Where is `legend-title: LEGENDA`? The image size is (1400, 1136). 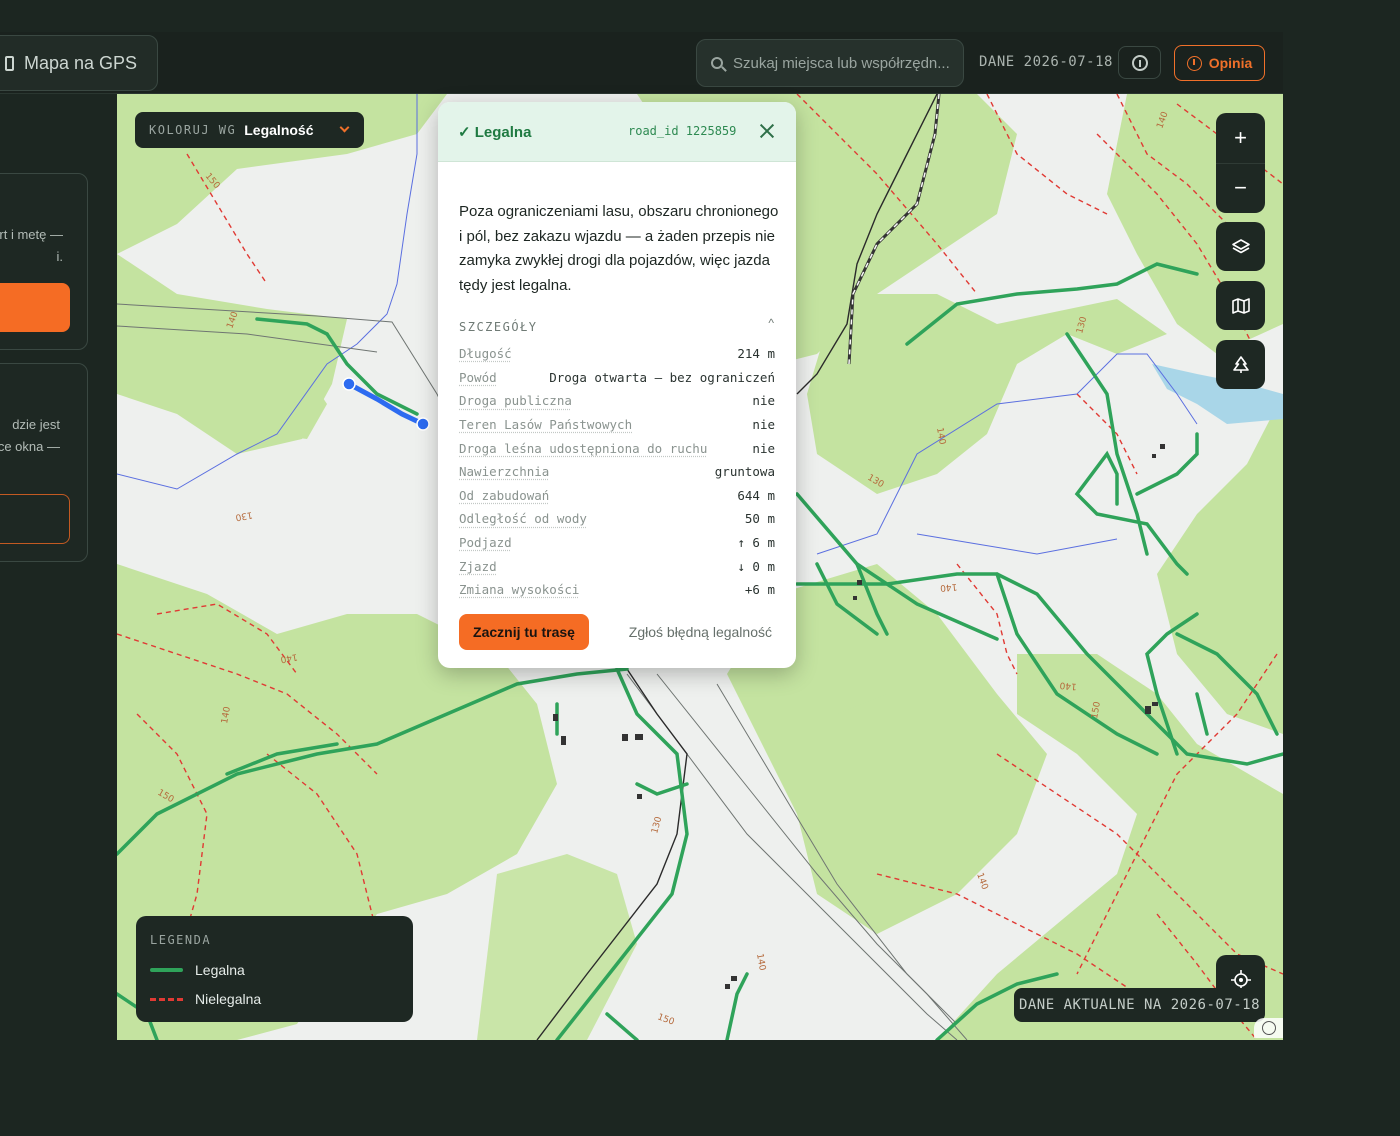 legend-title: LEGENDA is located at coordinates (181, 940).